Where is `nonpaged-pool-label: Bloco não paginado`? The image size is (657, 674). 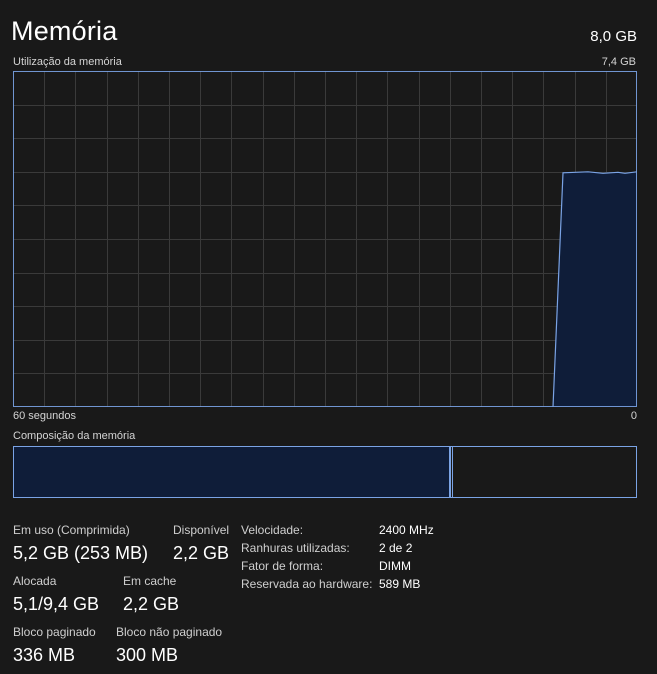
nonpaged-pool-label: Bloco não paginado is located at coordinates (169, 632).